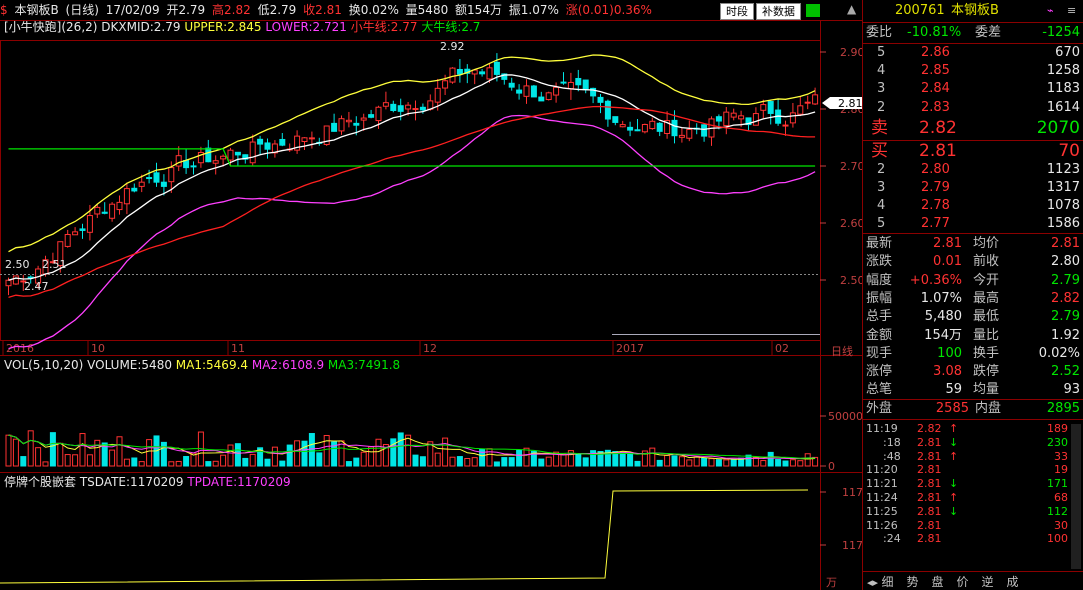  What do you see at coordinates (973, 244) in the screenshot?
I see `stat-row: 最新 2.81 均价 2.81` at bounding box center [973, 244].